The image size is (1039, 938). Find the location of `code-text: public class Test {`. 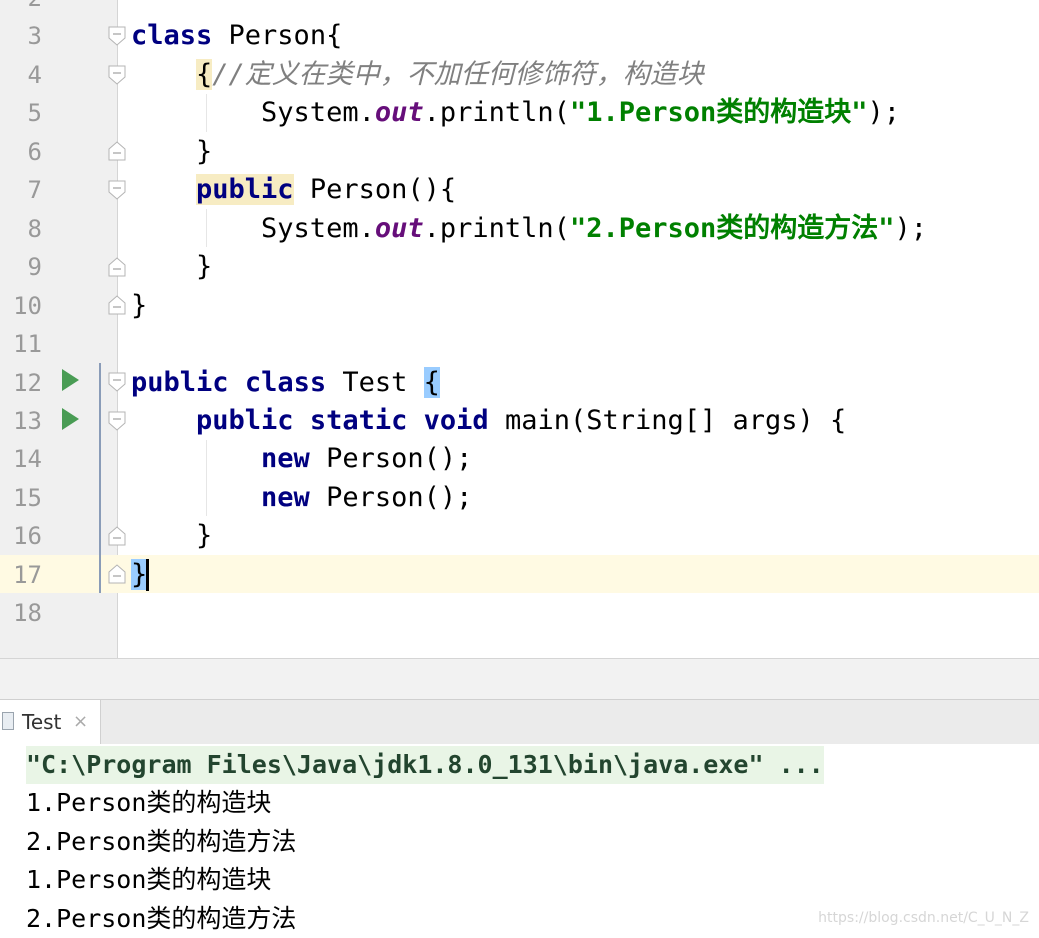

code-text: public class Test { is located at coordinates (285, 383).